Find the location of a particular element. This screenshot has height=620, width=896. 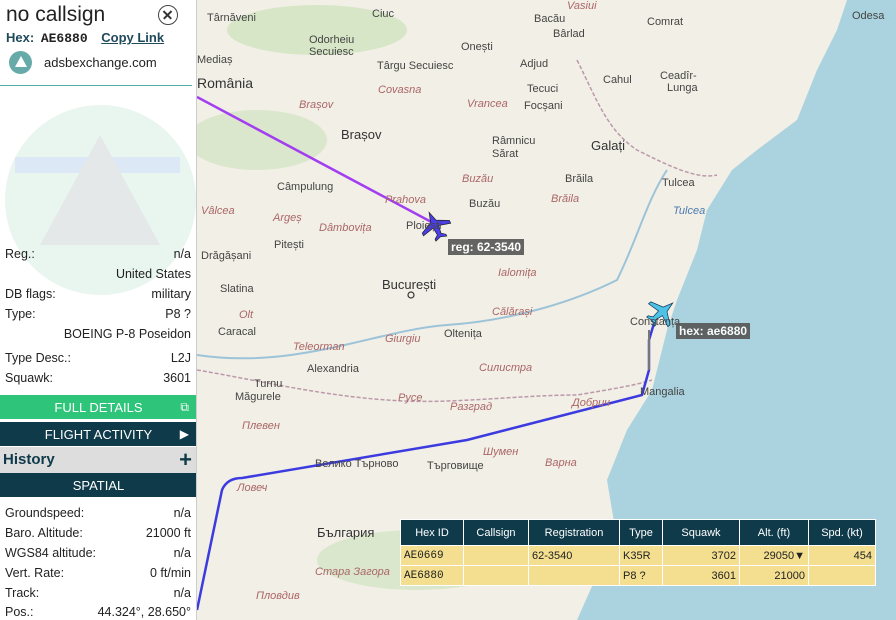

map-label: Câmpulung is located at coordinates (305, 187).